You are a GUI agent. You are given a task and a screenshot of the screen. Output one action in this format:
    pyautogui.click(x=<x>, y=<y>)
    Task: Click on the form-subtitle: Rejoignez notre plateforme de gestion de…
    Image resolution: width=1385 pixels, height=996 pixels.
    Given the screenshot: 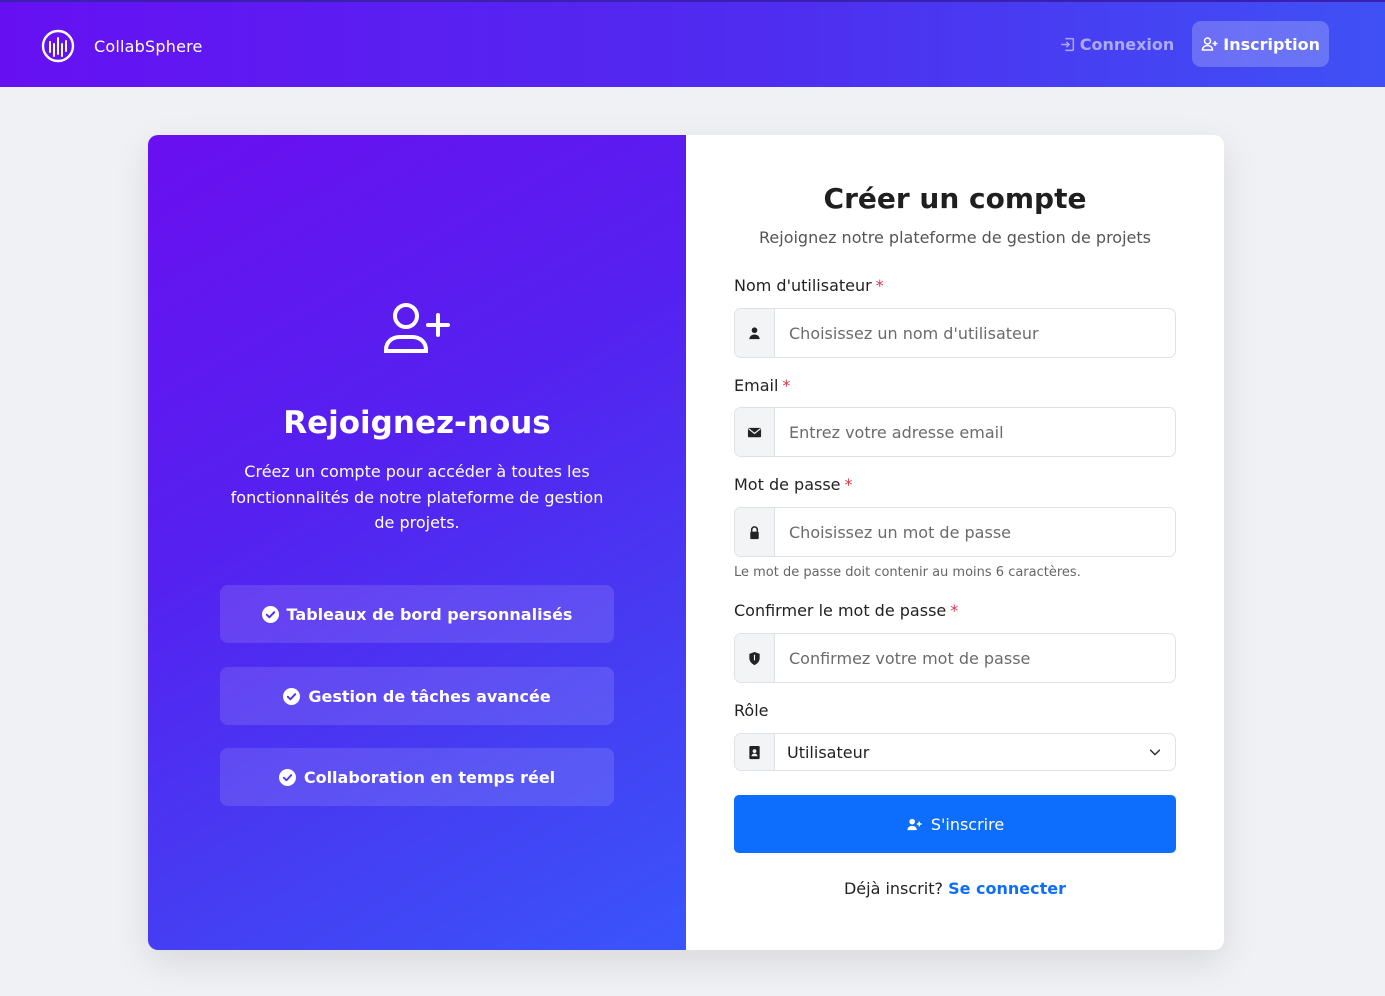 What is the action you would take?
    pyautogui.click(x=955, y=237)
    